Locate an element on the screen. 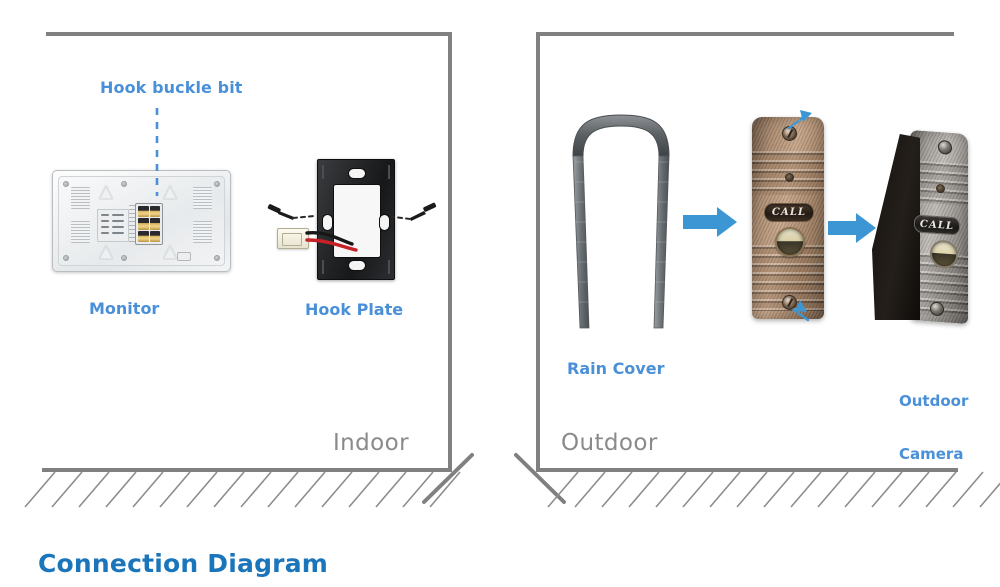 The image size is (1000, 587). label-rain-cover: Rain Cover is located at coordinates (616, 368).